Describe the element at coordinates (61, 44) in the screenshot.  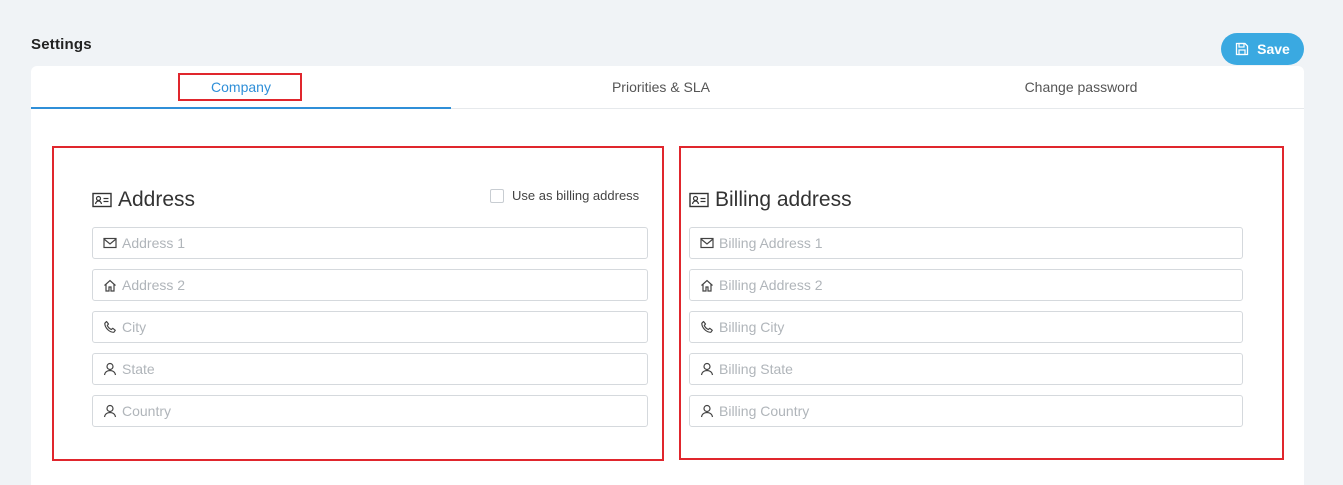
I see `page-title: Settings` at that location.